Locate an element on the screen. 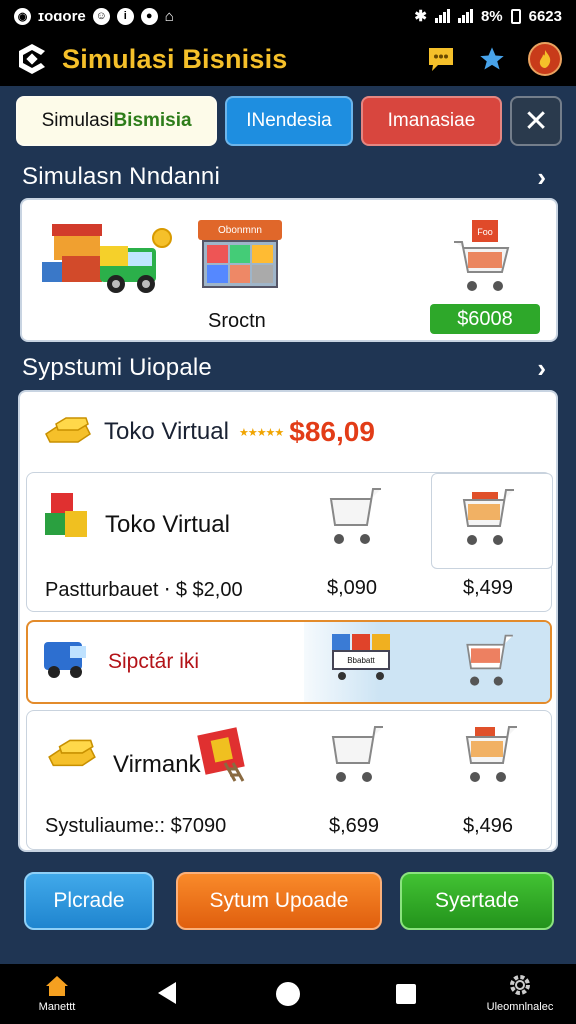 The width and height of the screenshot is (576, 1024). tab-indonesia: INendesia is located at coordinates (289, 121).